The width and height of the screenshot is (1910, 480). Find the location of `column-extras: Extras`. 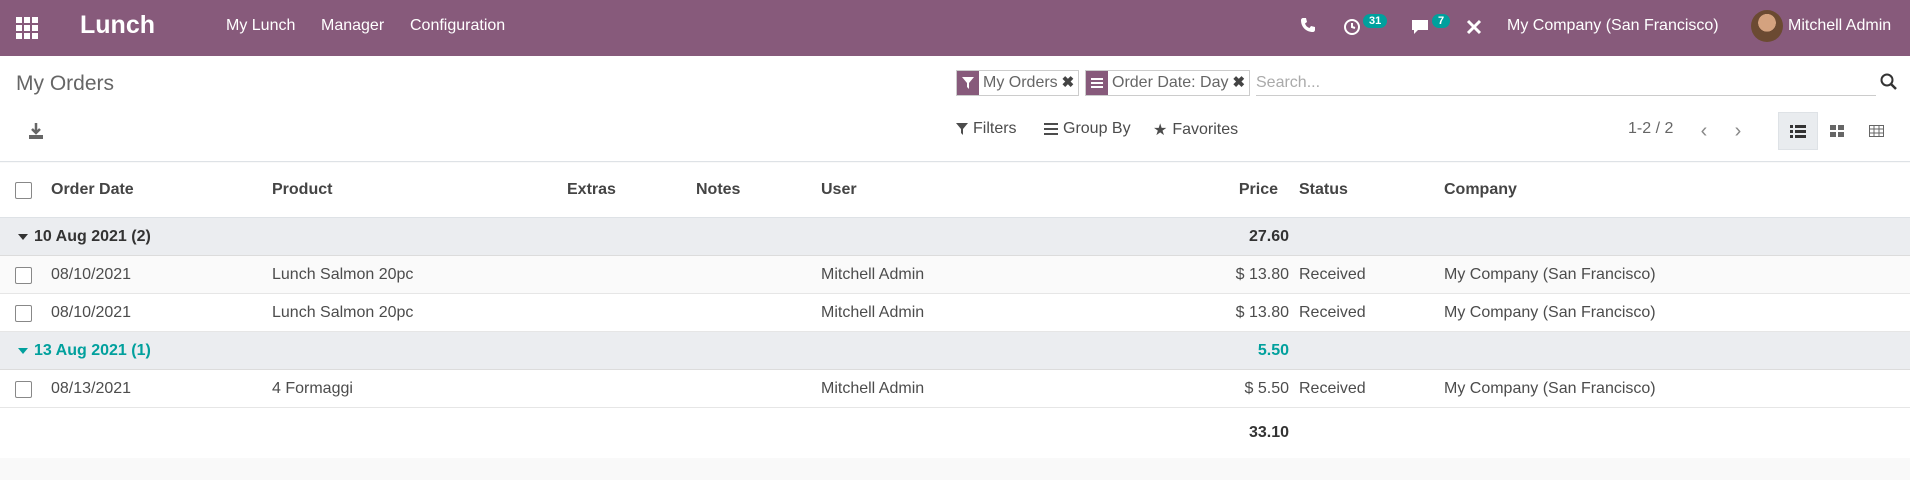

column-extras: Extras is located at coordinates (591, 190).